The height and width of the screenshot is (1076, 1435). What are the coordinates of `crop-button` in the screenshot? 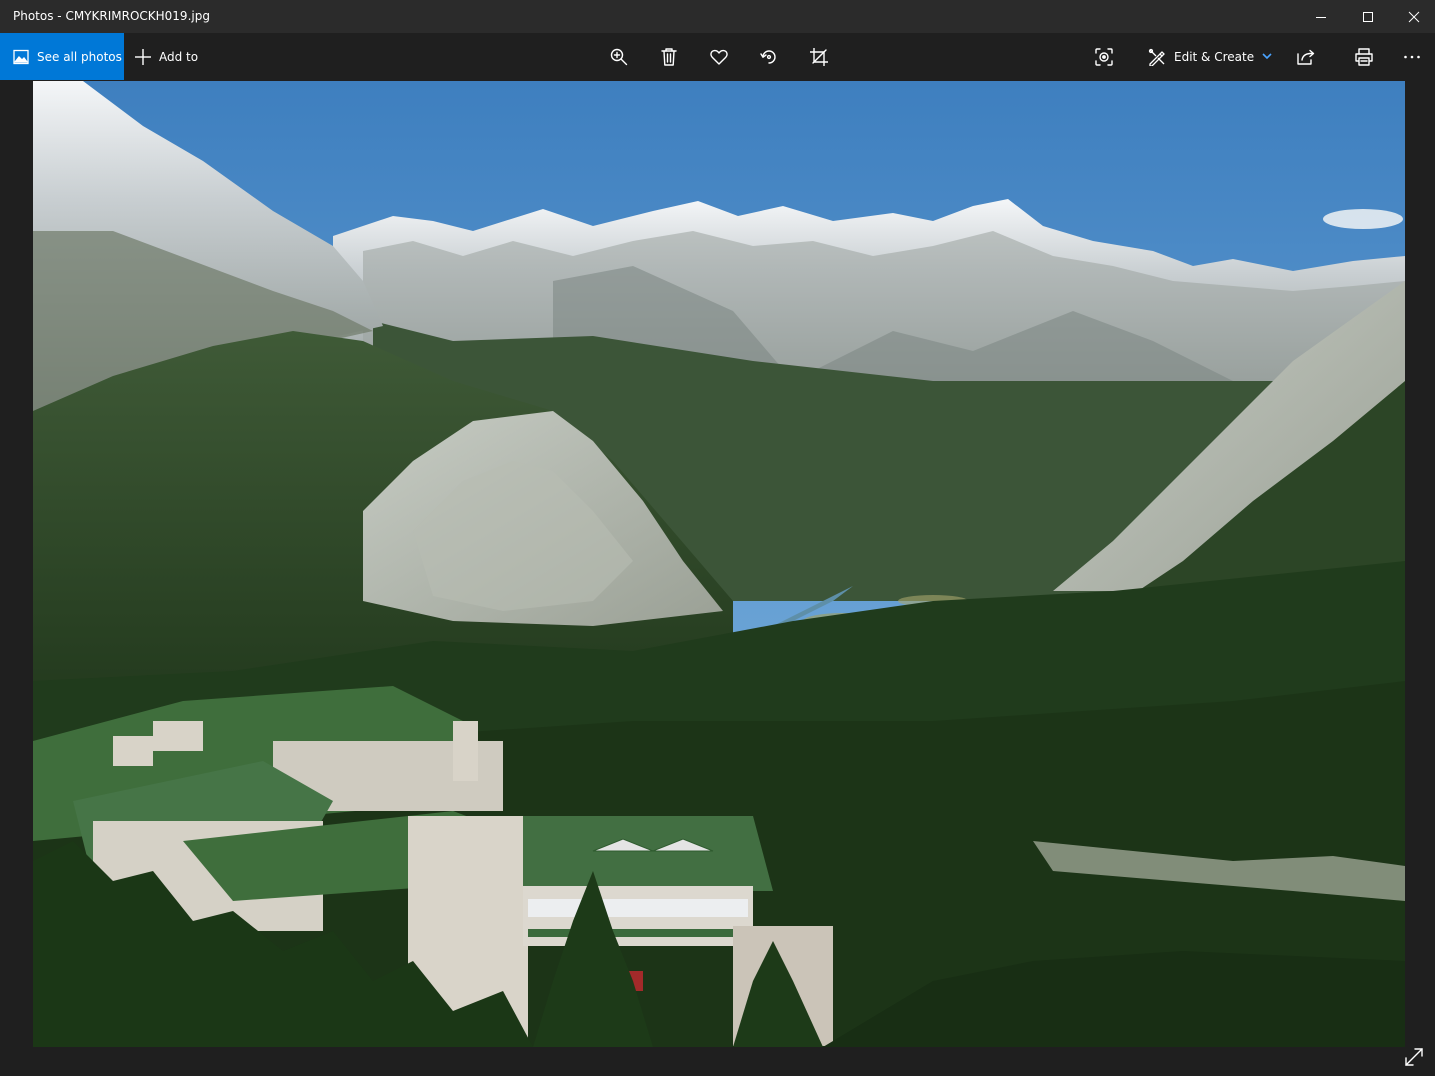 It's located at (819, 56).